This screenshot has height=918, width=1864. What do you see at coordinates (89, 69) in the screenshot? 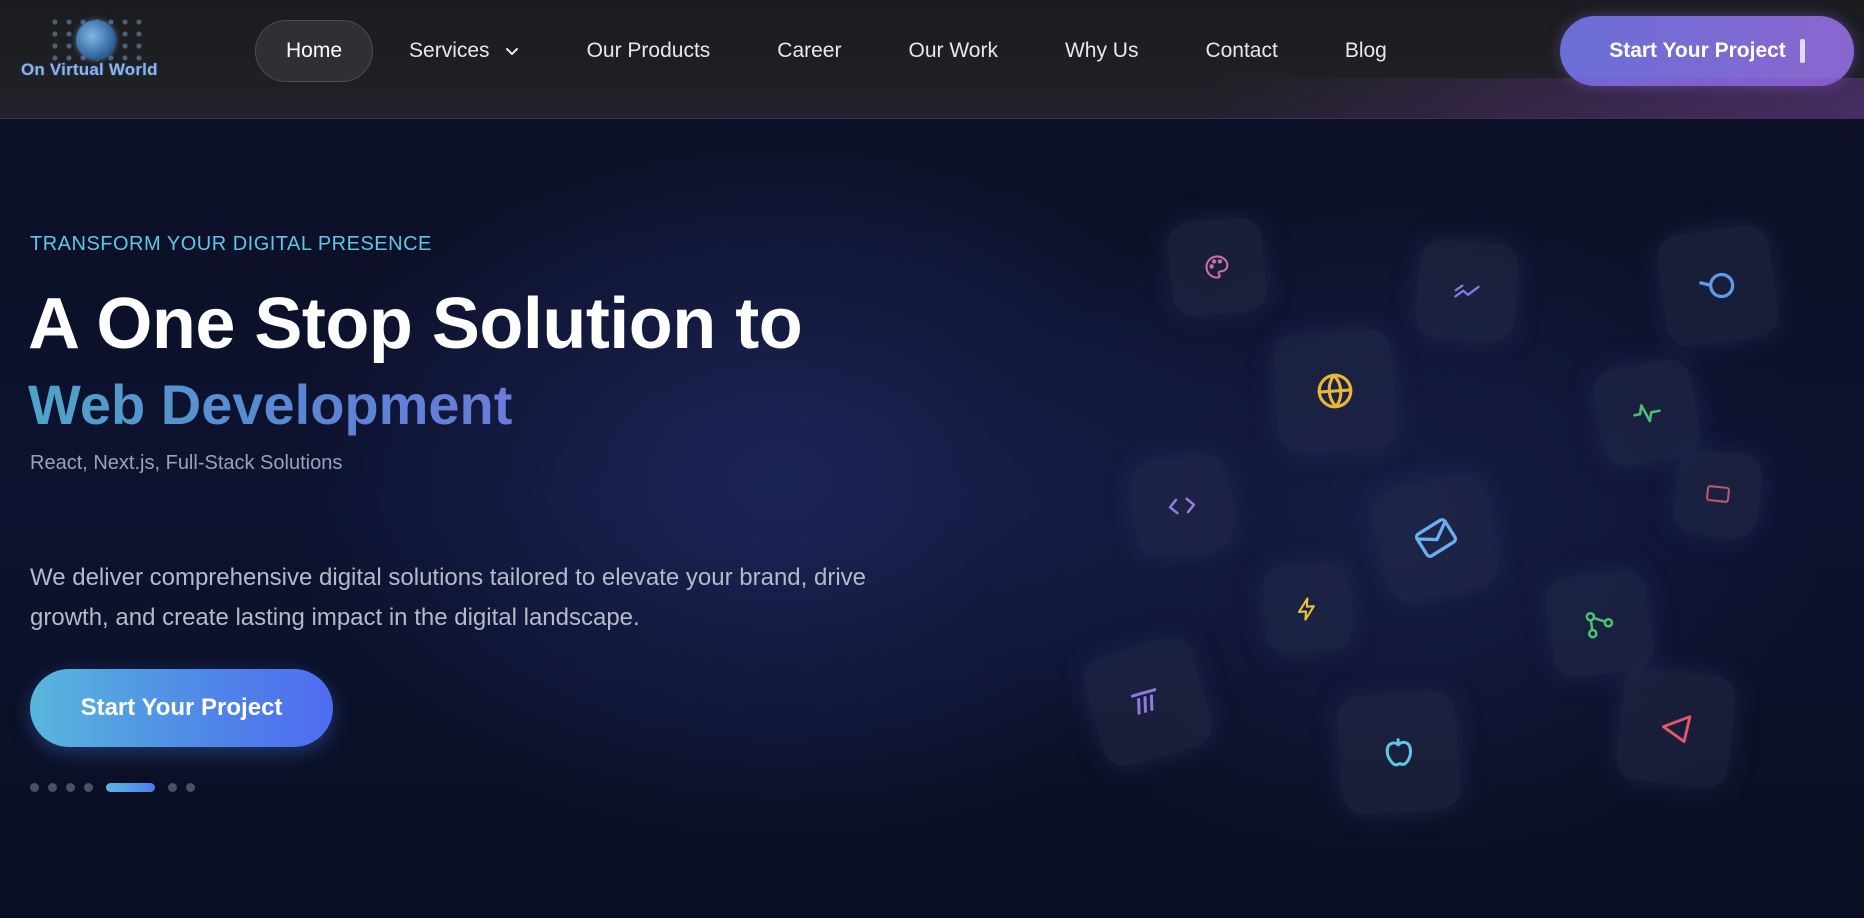
I see `logo-text: On Virtual World` at bounding box center [89, 69].